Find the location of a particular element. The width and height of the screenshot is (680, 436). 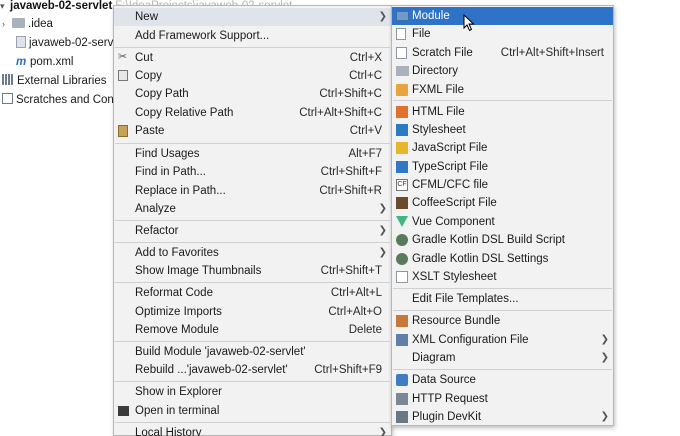

menu-item-build-module: Build Module 'javaweb-02-servlet' is located at coordinates (252, 352).